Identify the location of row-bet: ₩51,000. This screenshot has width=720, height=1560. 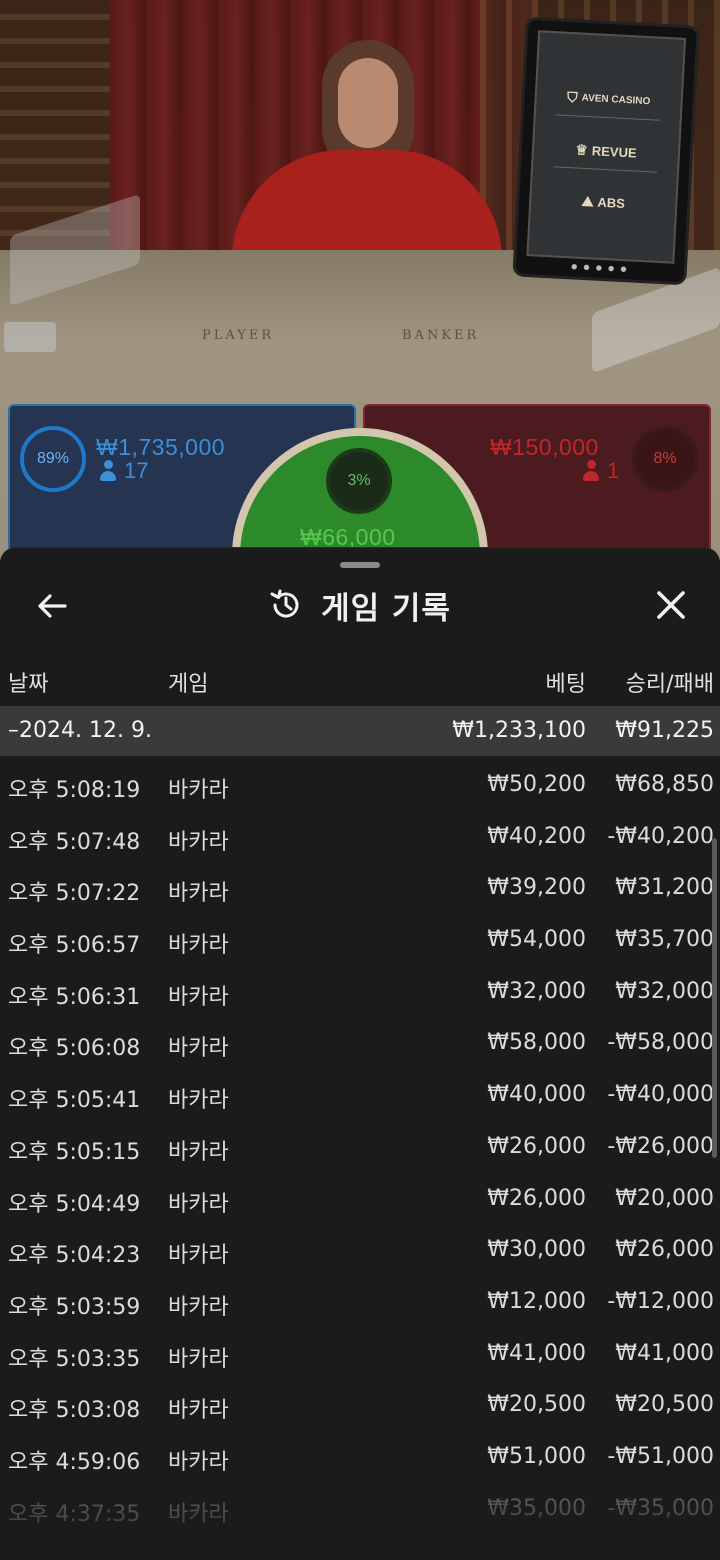
(536, 1456).